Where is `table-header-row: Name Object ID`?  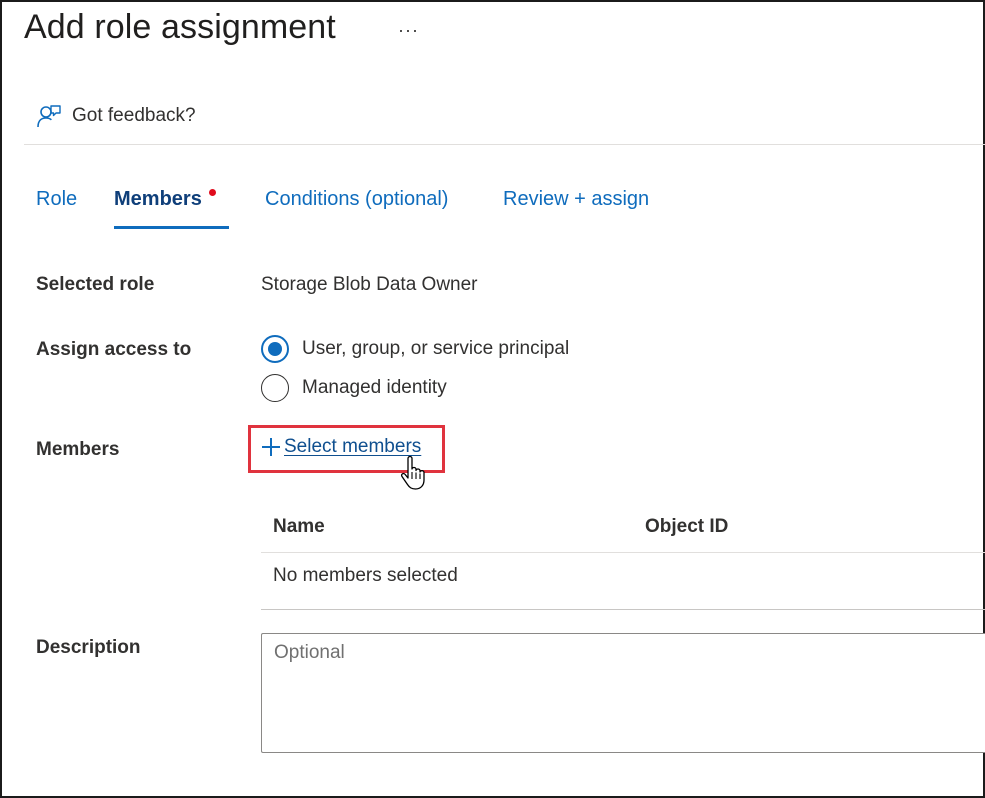 table-header-row: Name Object ID is located at coordinates (623, 526).